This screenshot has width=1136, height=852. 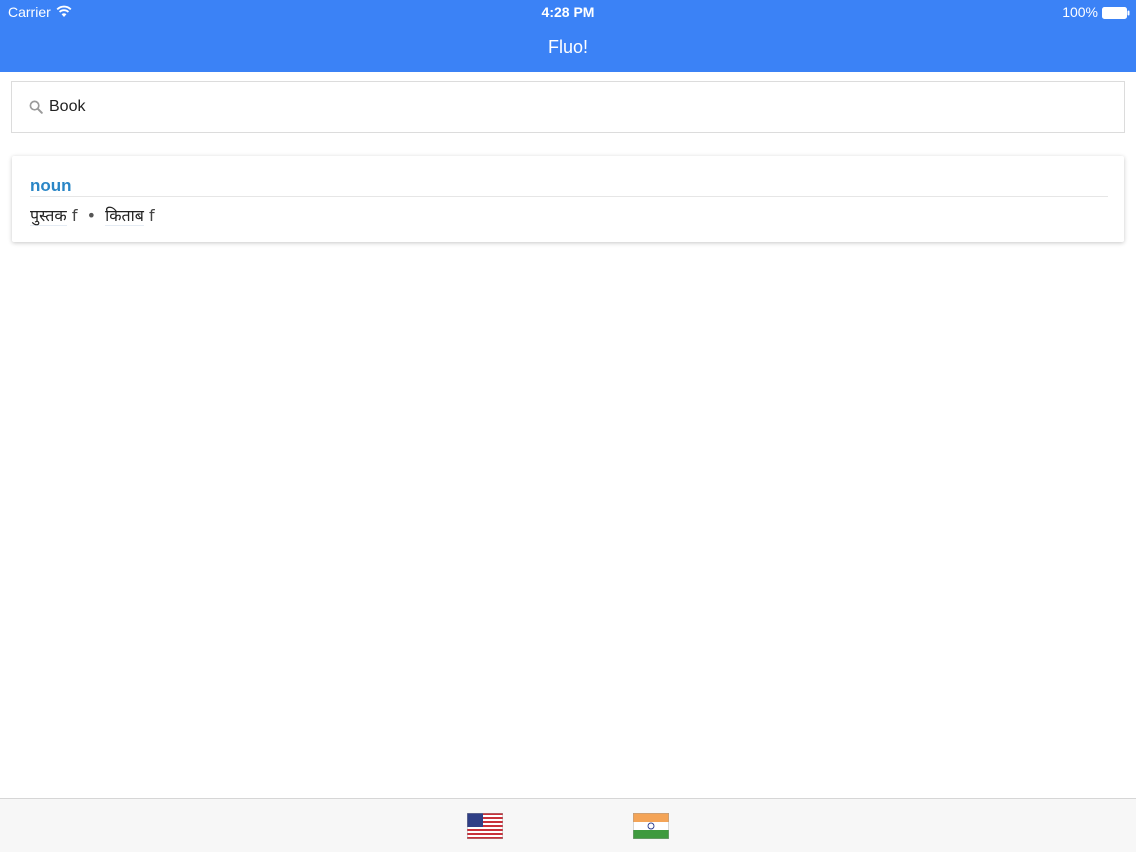 What do you see at coordinates (48, 216) in the screenshot?
I see `translation-word: पुस्तक` at bounding box center [48, 216].